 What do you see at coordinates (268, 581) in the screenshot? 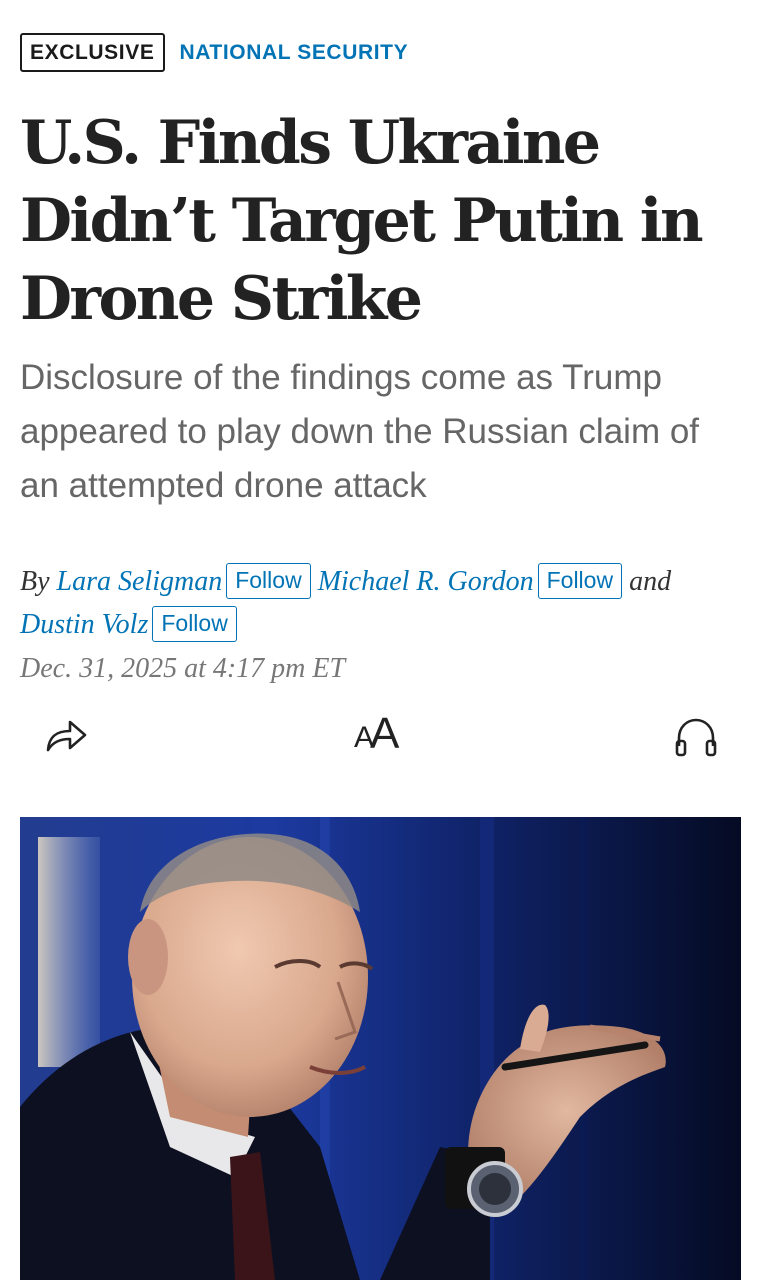
I see `follow-button-lara-seligman: Follow` at bounding box center [268, 581].